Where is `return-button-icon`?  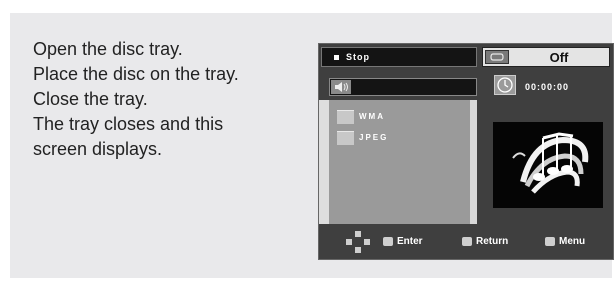 return-button-icon is located at coordinates (467, 241).